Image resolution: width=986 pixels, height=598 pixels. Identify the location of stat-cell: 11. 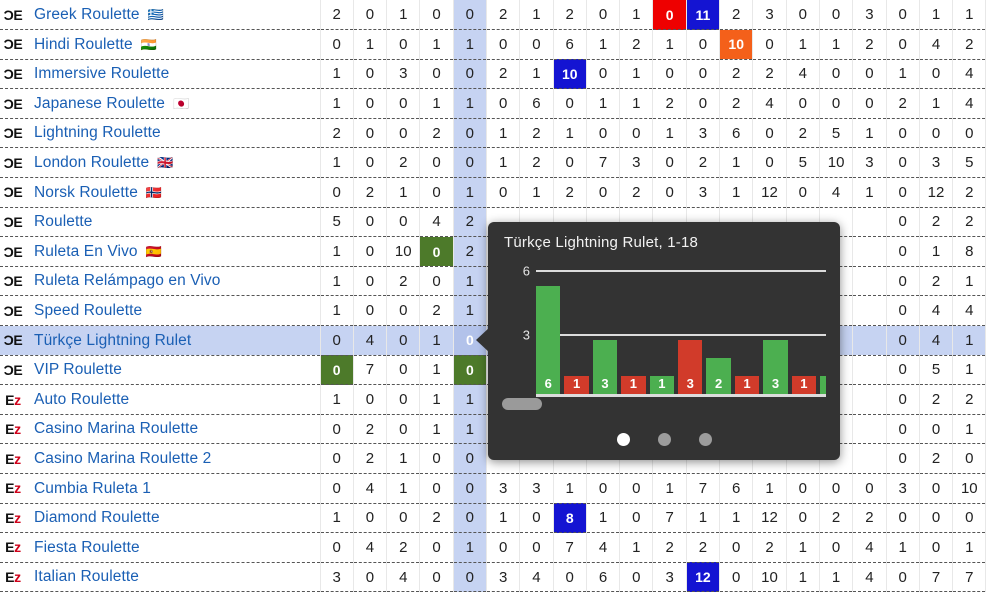
(703, 15).